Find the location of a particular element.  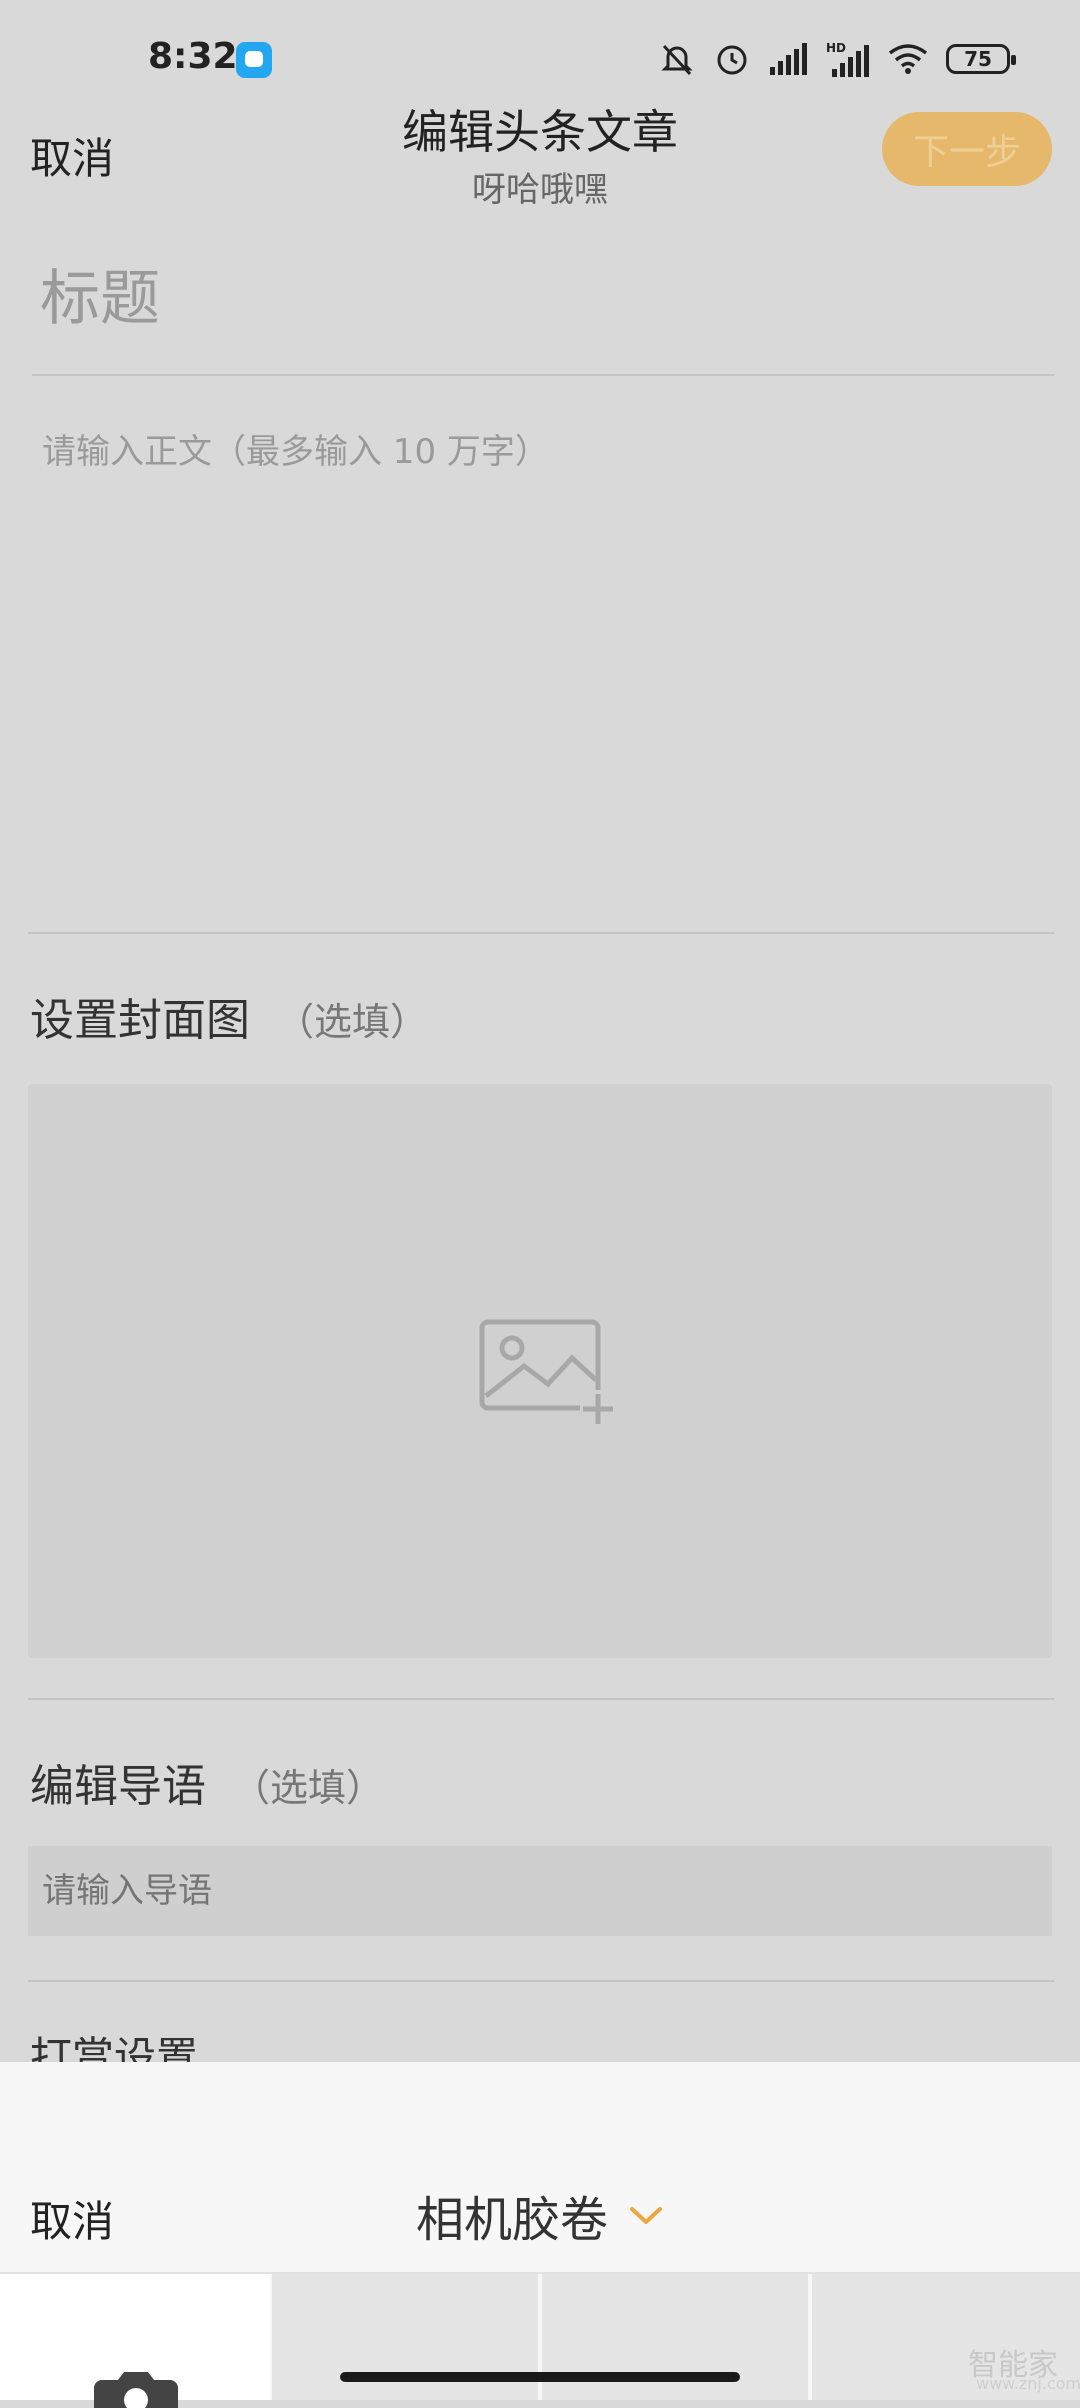

watermark-url: www.znj.com is located at coordinates (1028, 2383).